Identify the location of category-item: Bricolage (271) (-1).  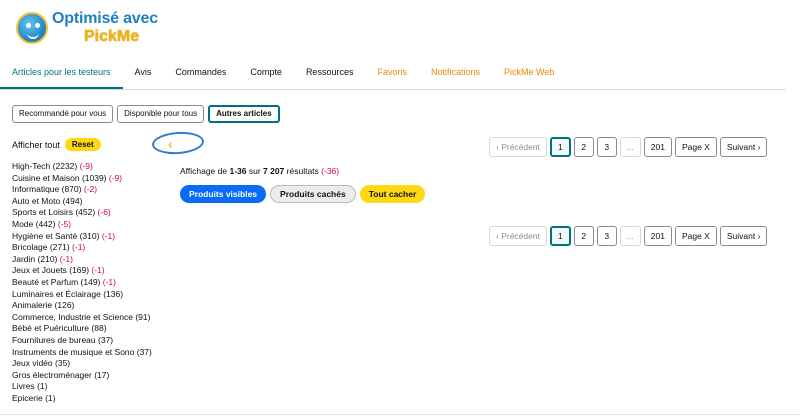
(82, 248).